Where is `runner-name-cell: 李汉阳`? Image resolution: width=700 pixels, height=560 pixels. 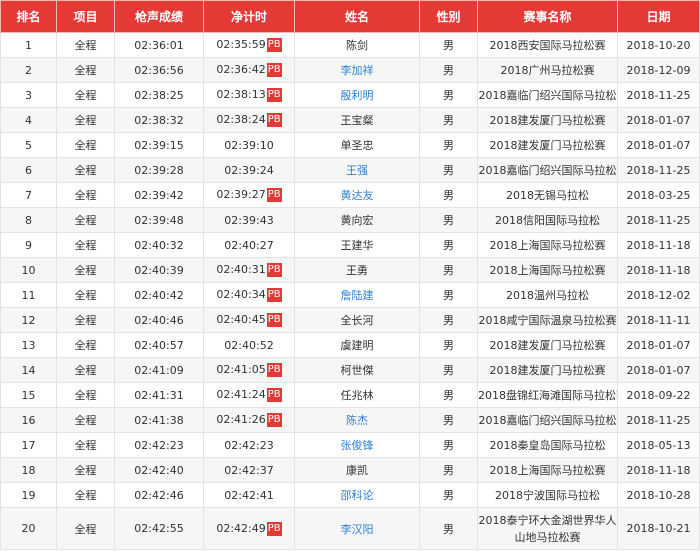 runner-name-cell: 李汉阳 is located at coordinates (357, 528).